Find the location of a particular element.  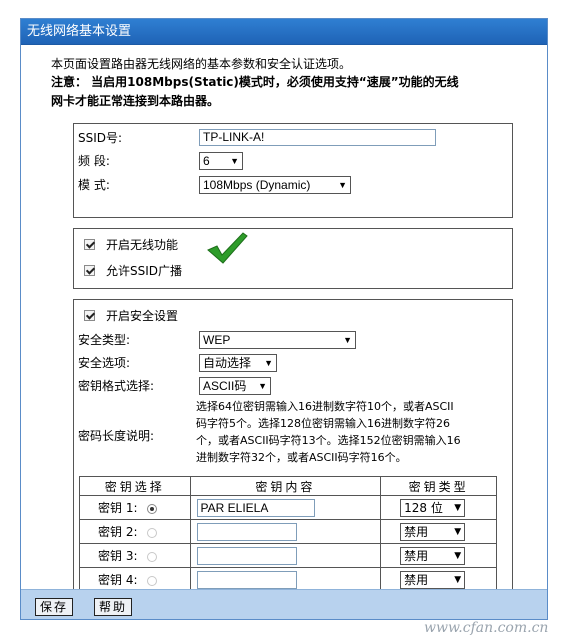

header-key-select: 密钥选择 is located at coordinates (135, 486).